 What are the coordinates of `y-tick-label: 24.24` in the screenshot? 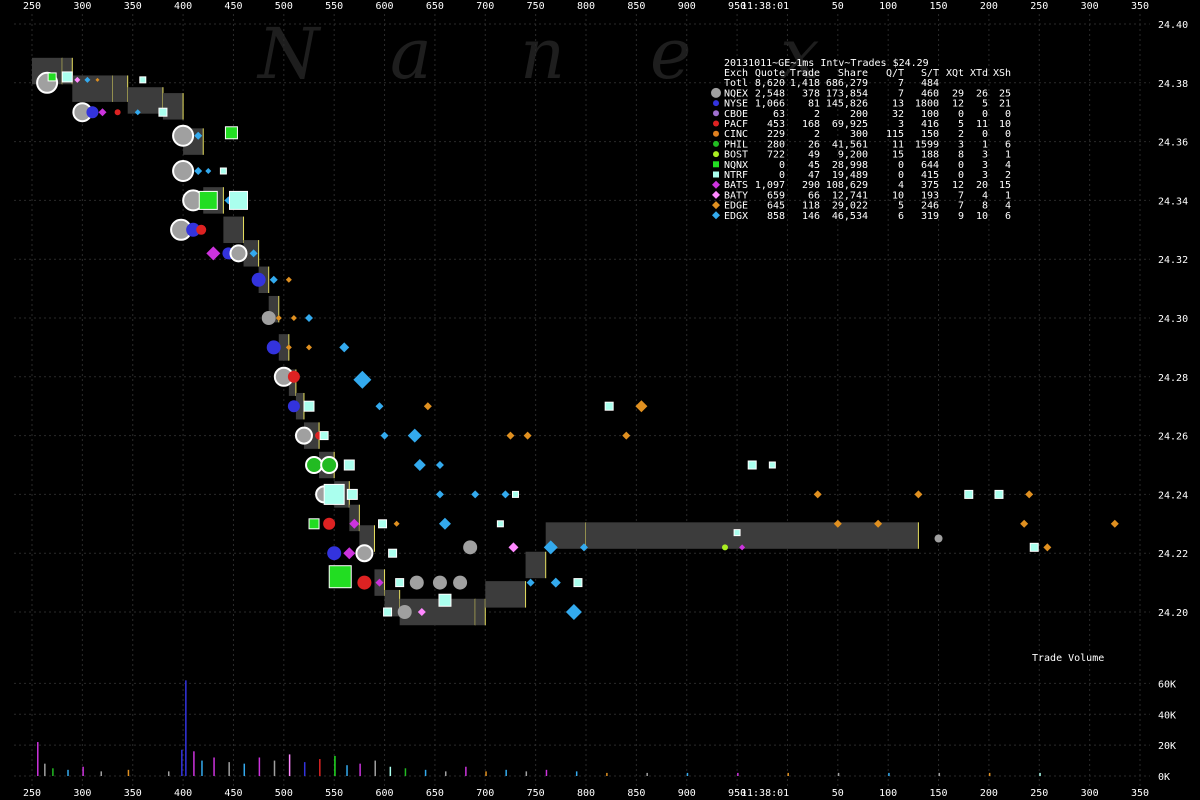 It's located at (1173, 495).